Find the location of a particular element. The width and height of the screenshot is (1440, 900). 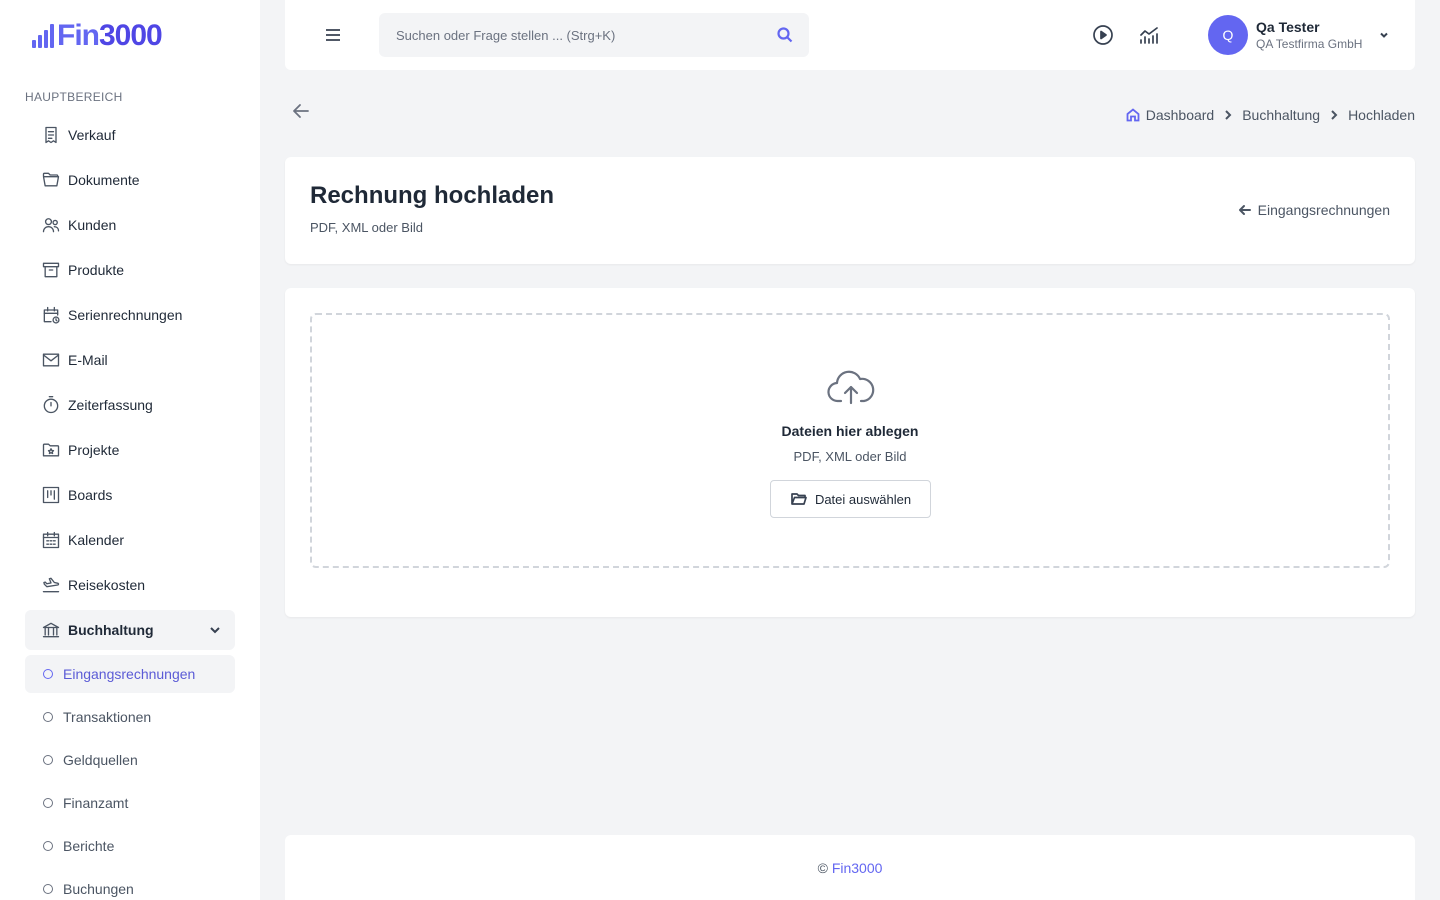

sidebar-item-dokumente: Dokumente is located at coordinates (130, 180).